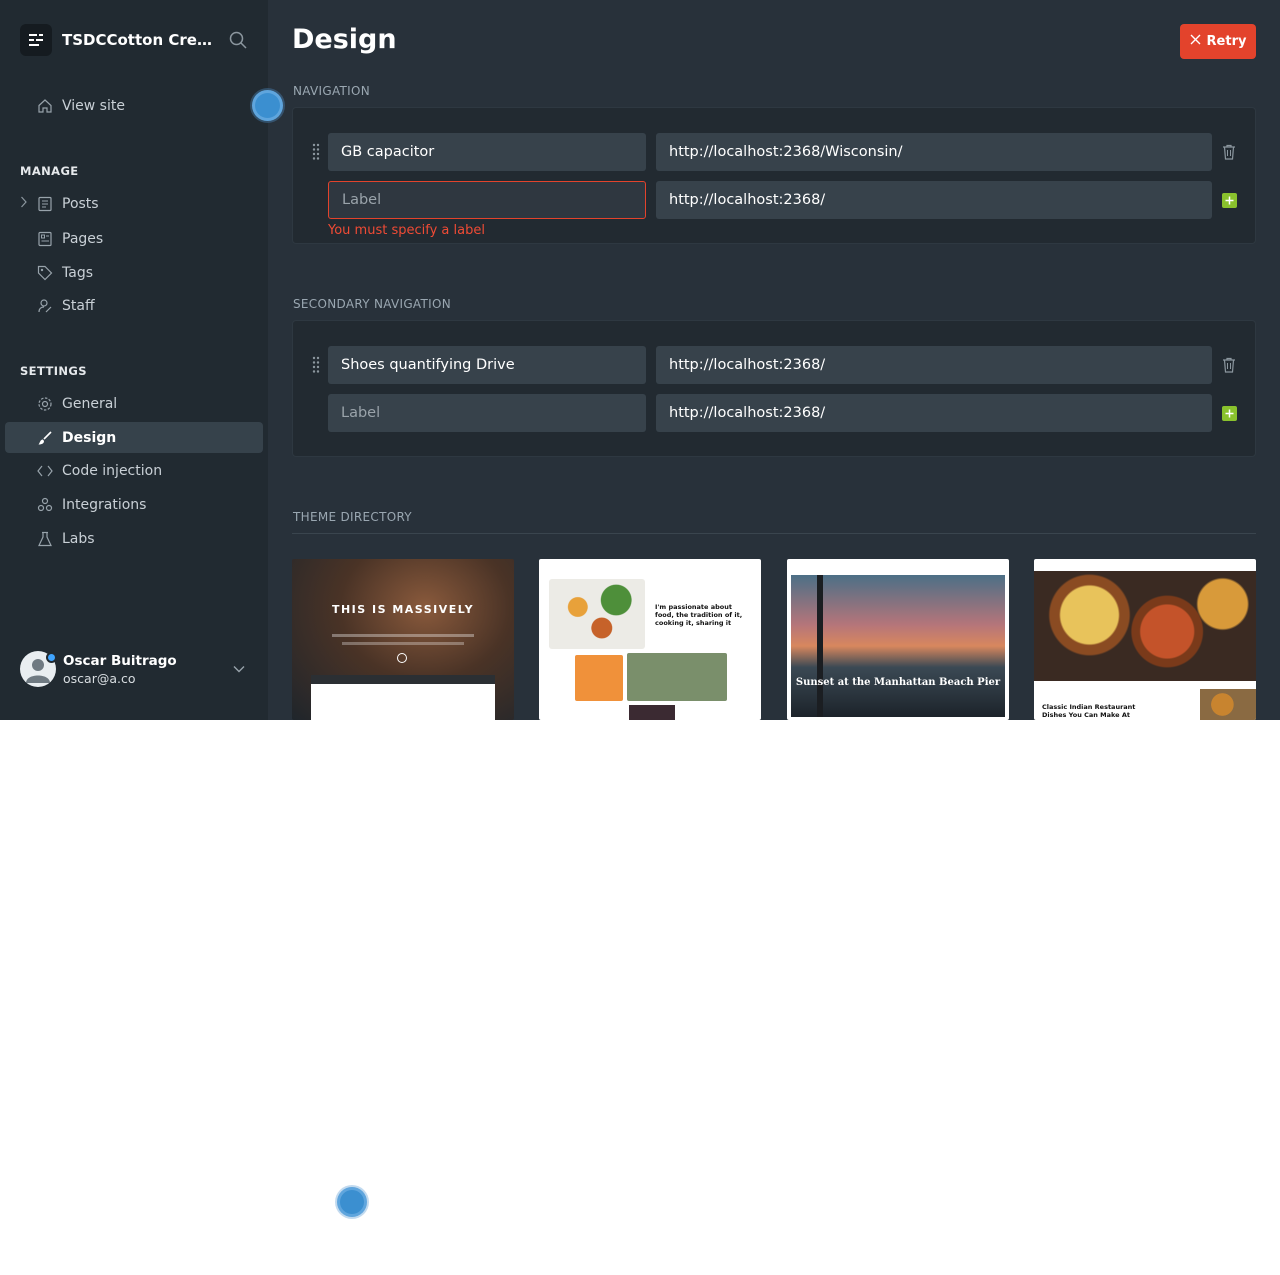  What do you see at coordinates (898, 682) in the screenshot?
I see `theme-headline: Sunset at the Manhattan Beach Pier` at bounding box center [898, 682].